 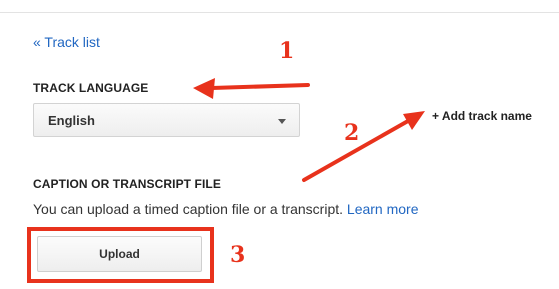 What do you see at coordinates (282, 121) in the screenshot?
I see `chevron-down-icon` at bounding box center [282, 121].